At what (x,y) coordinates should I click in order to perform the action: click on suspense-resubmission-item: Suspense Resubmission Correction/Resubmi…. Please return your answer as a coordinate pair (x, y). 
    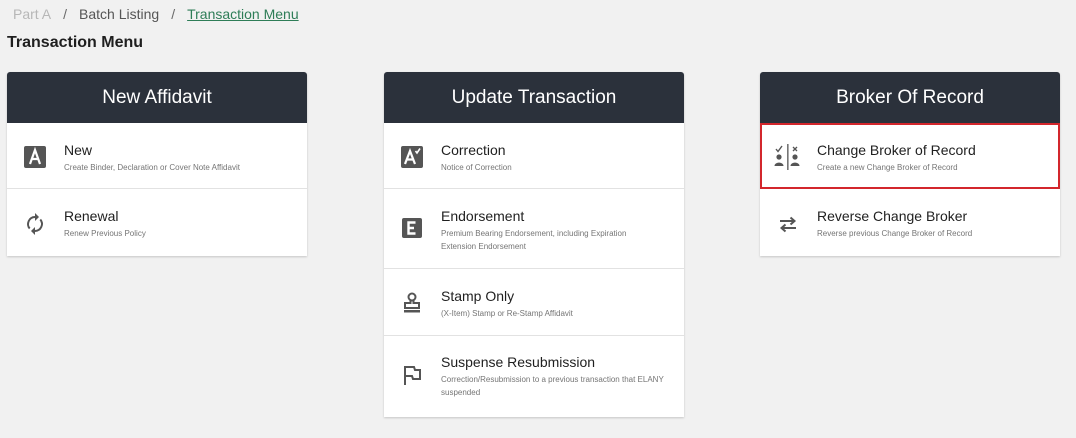
    Looking at the image, I should click on (534, 376).